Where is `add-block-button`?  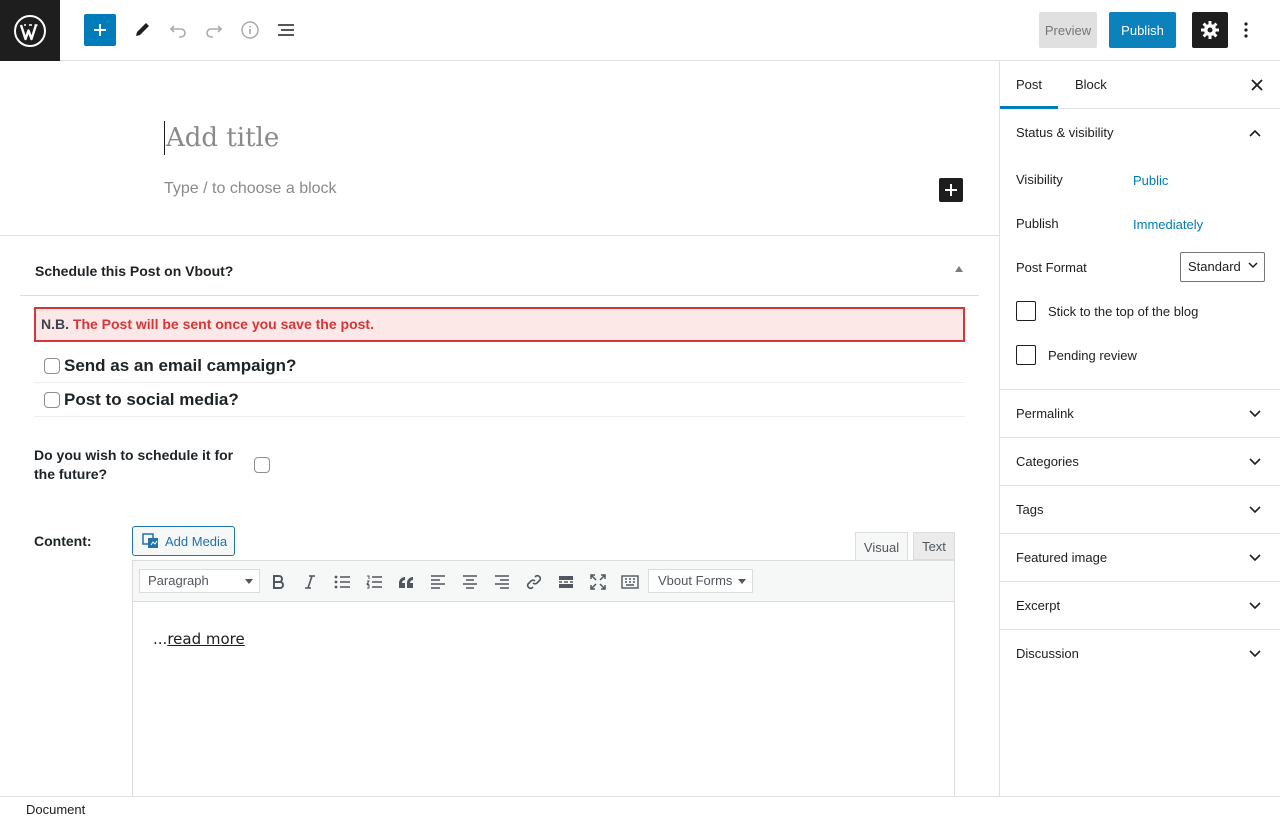 add-block-button is located at coordinates (951, 190).